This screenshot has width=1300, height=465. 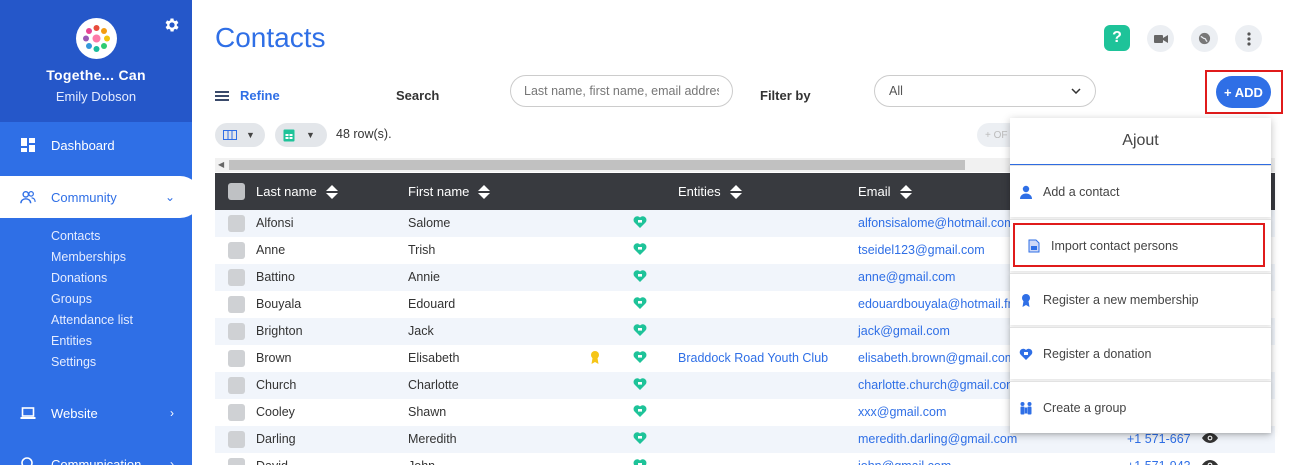 What do you see at coordinates (96, 413) in the screenshot?
I see `sidebar-item-website: Website ›` at bounding box center [96, 413].